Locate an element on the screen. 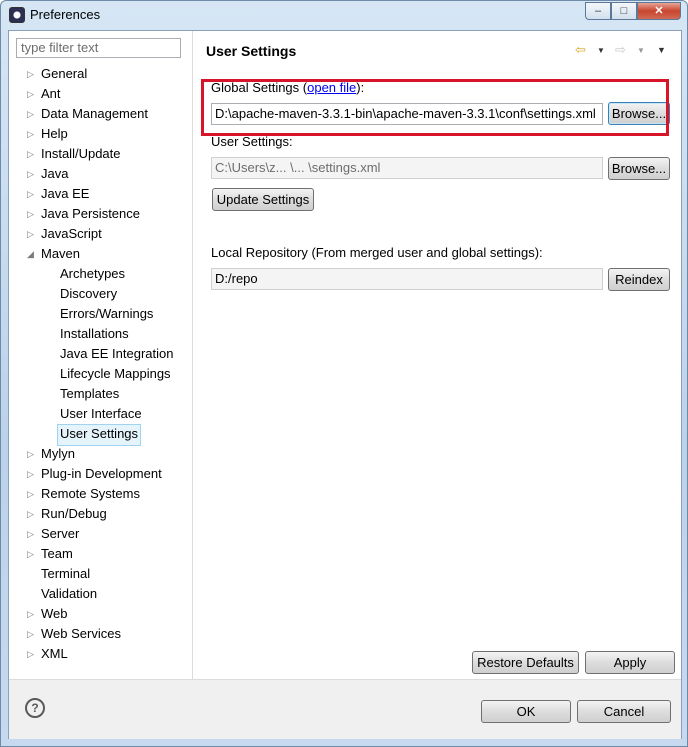  caption-buttons: – □ ✕ is located at coordinates (633, 11).